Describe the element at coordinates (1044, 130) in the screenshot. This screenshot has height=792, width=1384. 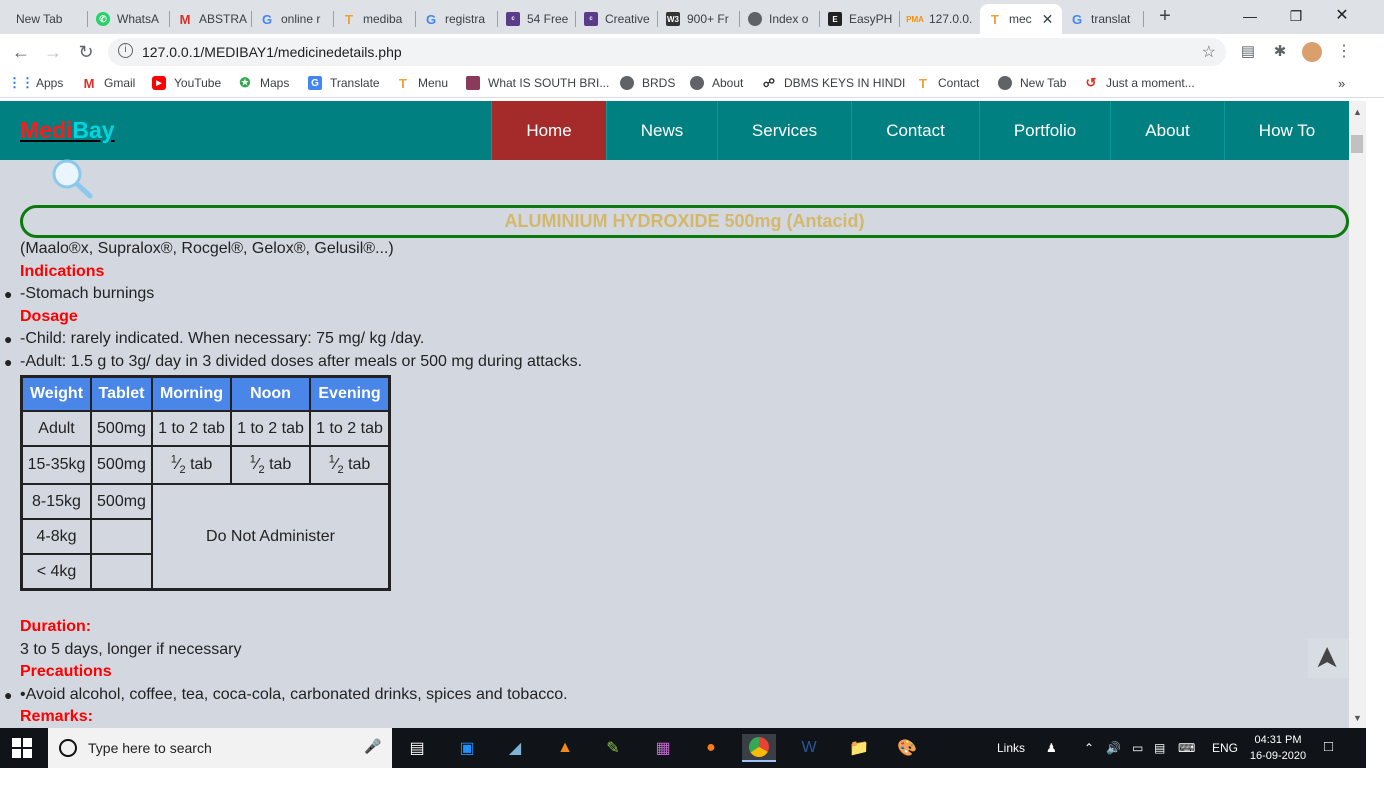
I see `nav-portfolio: Portfolio` at that location.